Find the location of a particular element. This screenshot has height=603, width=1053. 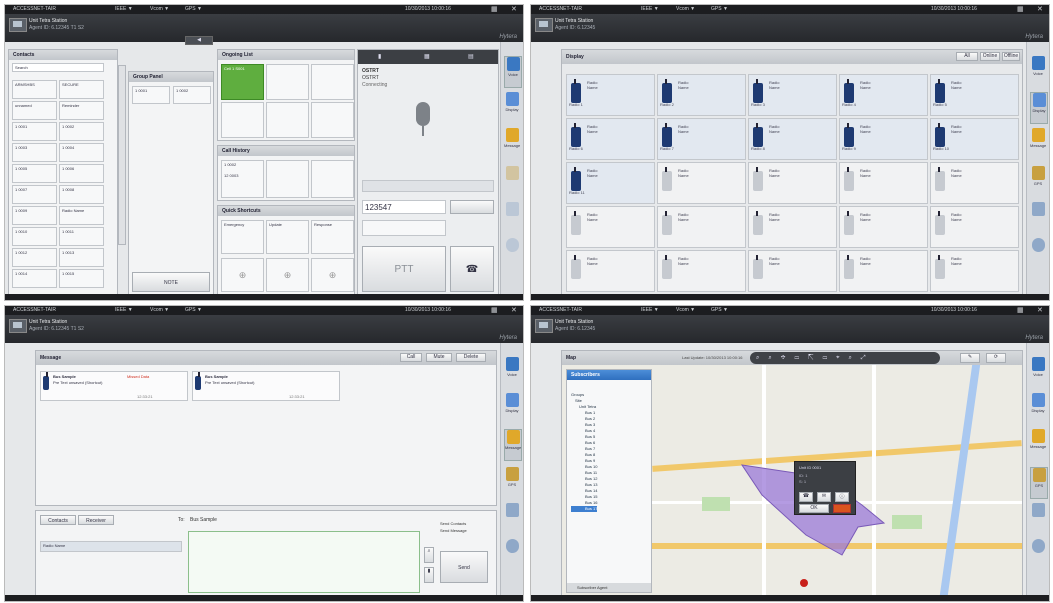

popup-close-button is located at coordinates (842, 508).